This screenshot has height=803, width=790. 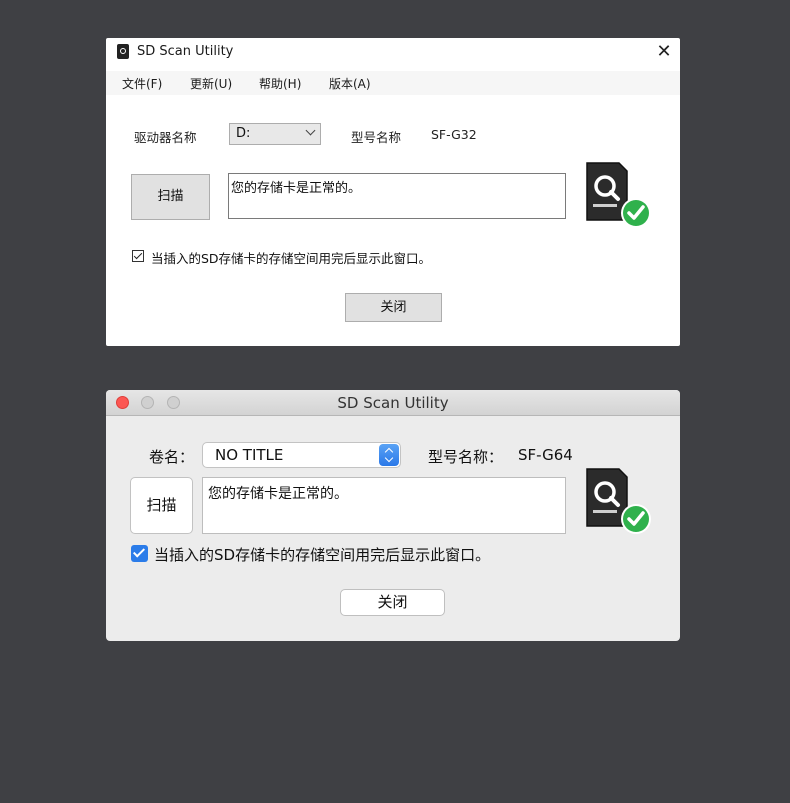 What do you see at coordinates (165, 137) in the screenshot?
I see `drive-label: 驱动器名称` at bounding box center [165, 137].